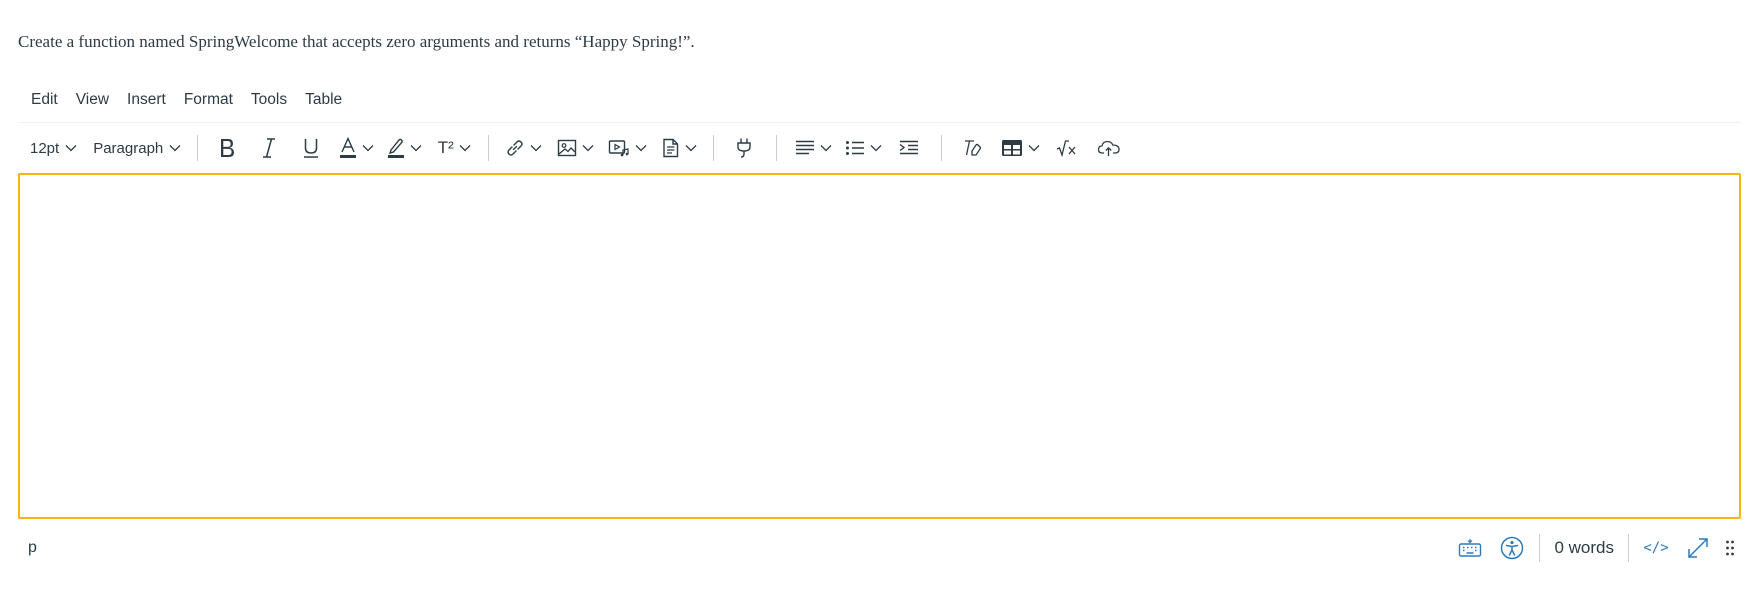  I want to click on table-button, so click(1020, 148).